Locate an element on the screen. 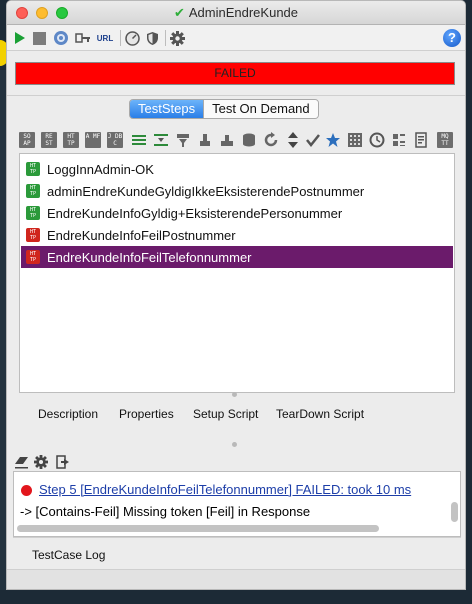  export-log-button is located at coordinates (63, 462).